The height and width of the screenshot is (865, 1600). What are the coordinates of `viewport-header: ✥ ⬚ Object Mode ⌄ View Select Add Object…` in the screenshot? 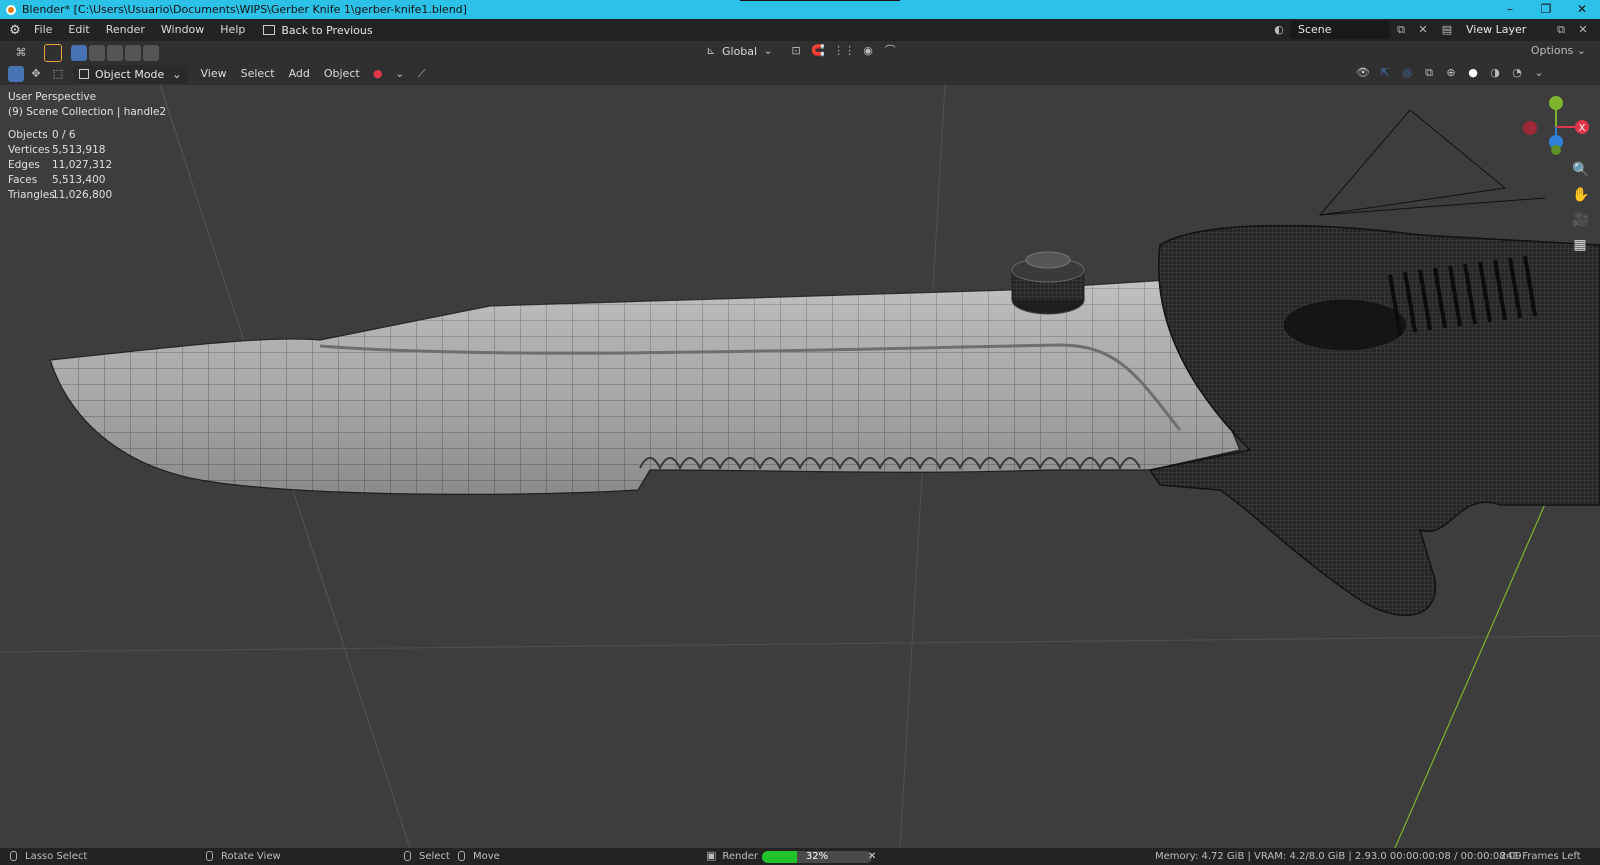 It's located at (800, 74).